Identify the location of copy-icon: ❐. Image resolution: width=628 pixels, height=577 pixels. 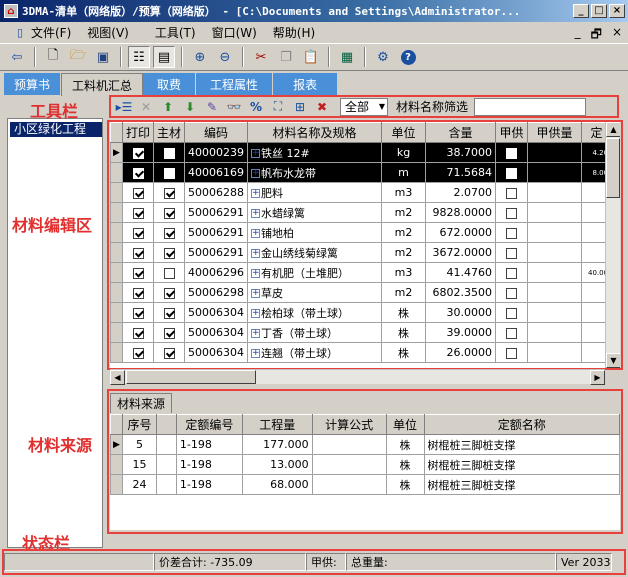
(286, 57).